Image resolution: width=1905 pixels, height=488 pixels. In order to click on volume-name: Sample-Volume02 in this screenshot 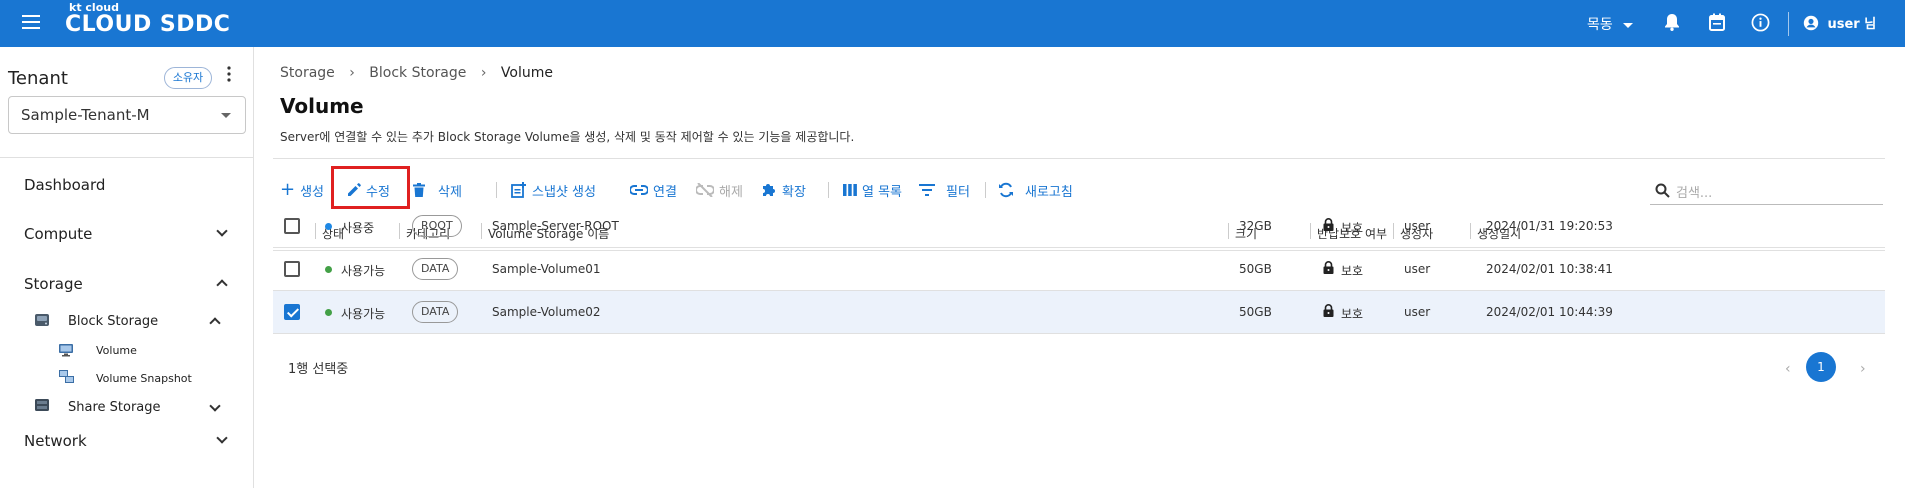, I will do `click(546, 312)`.